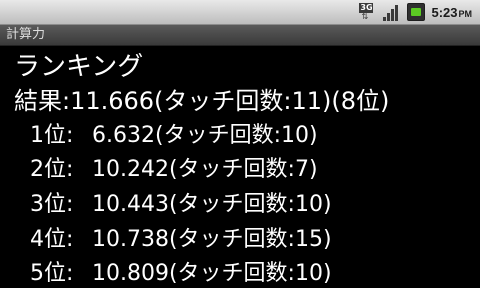  I want to click on network-3g-icon: 3G ⇅, so click(366, 12).